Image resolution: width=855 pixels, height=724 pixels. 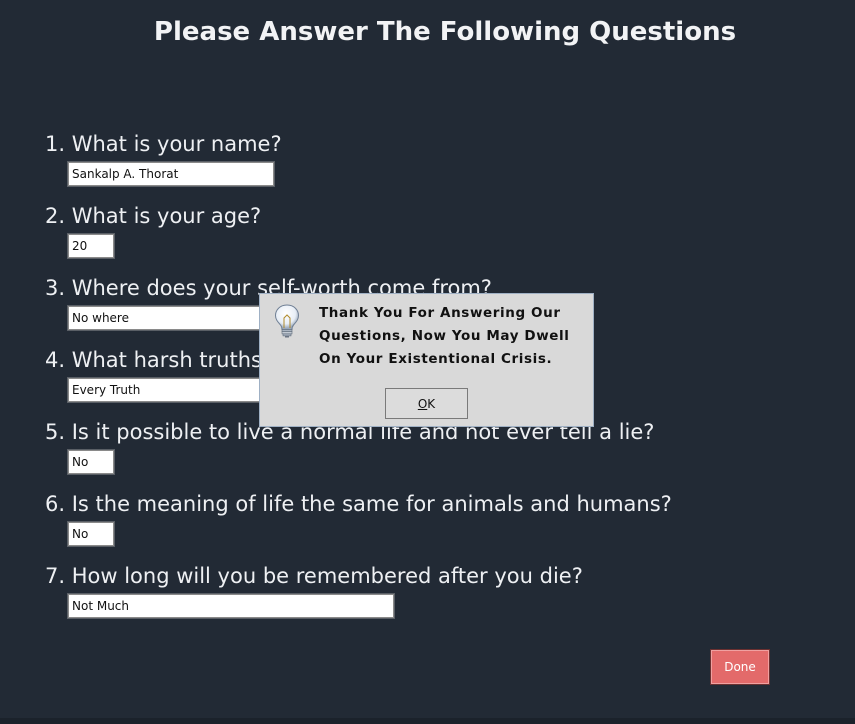 What do you see at coordinates (153, 216) in the screenshot?
I see `question-2-label: 2. What is your age?` at bounding box center [153, 216].